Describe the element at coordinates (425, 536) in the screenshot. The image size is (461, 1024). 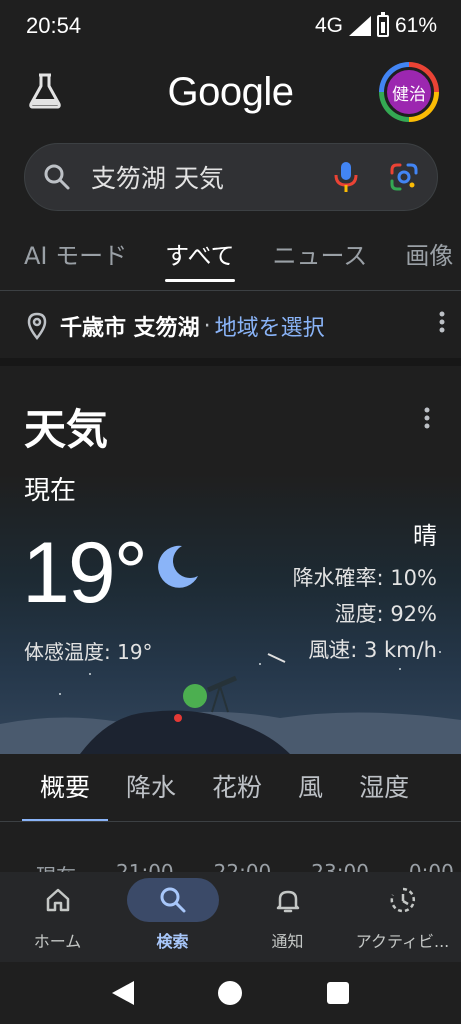
I see `weather-condition: 晴` at that location.